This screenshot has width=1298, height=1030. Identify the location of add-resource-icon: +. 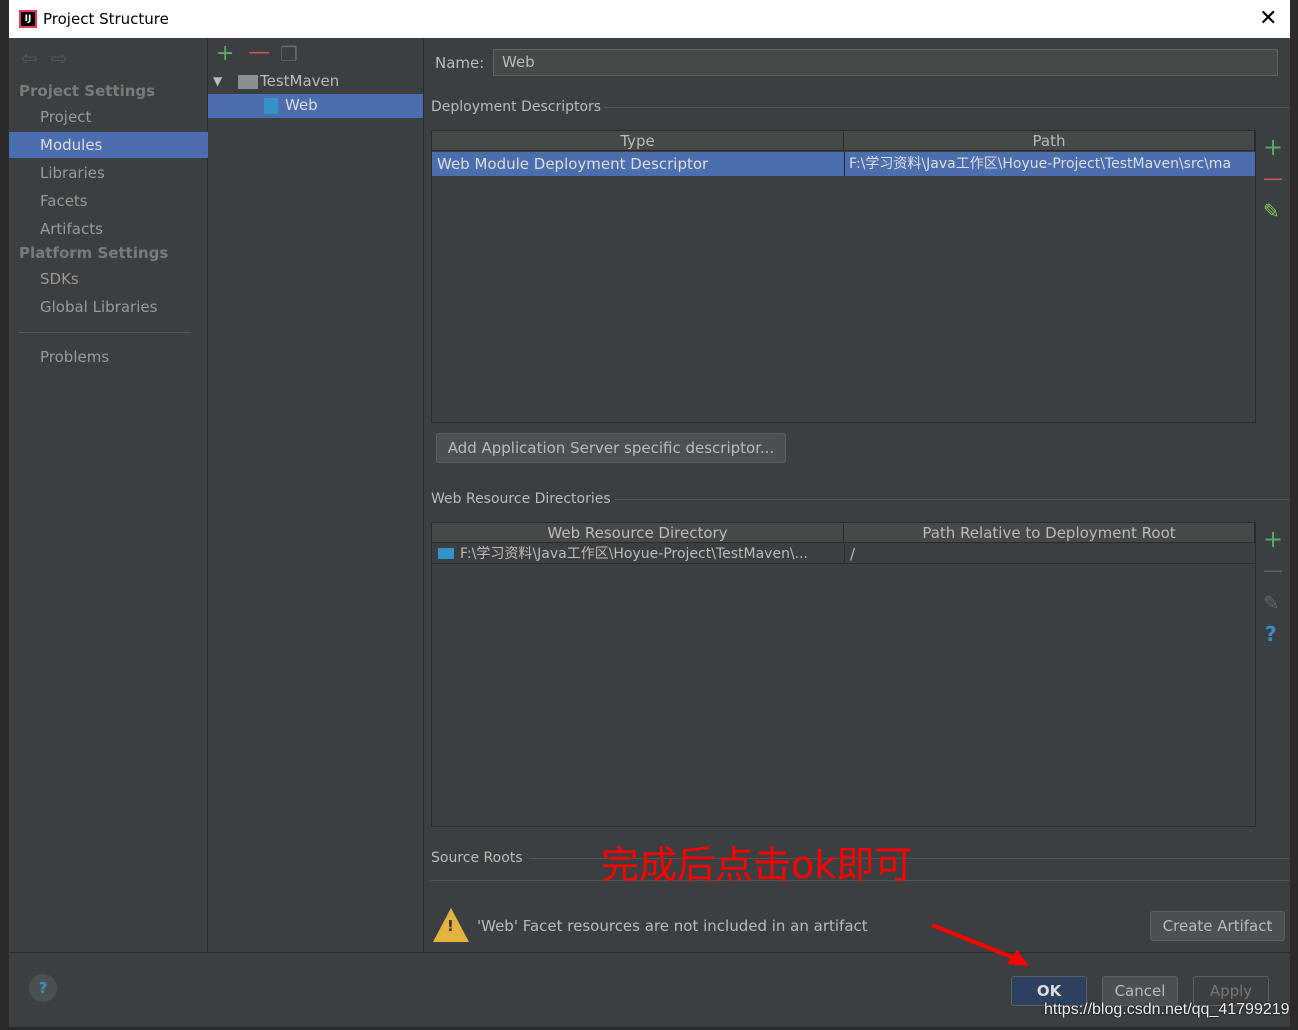
(1273, 539).